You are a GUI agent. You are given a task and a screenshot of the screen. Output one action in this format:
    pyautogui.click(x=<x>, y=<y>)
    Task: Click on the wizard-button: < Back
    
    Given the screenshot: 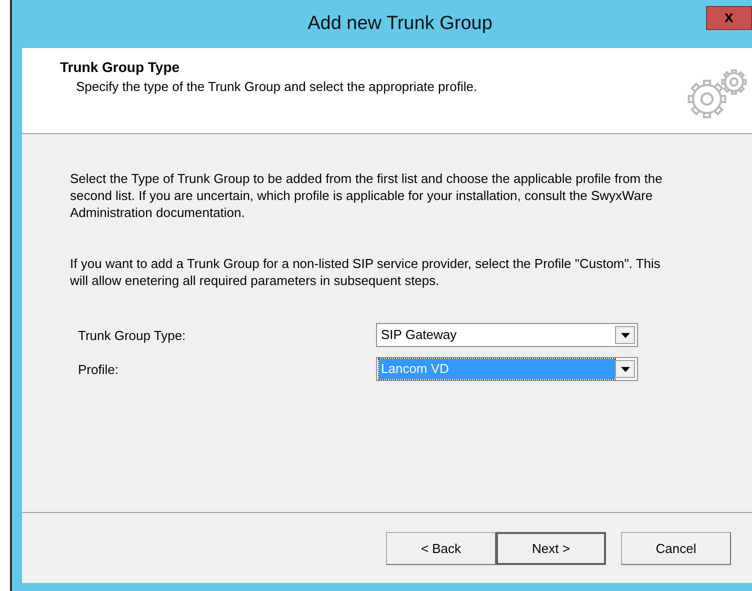 What is the action you would take?
    pyautogui.click(x=441, y=548)
    